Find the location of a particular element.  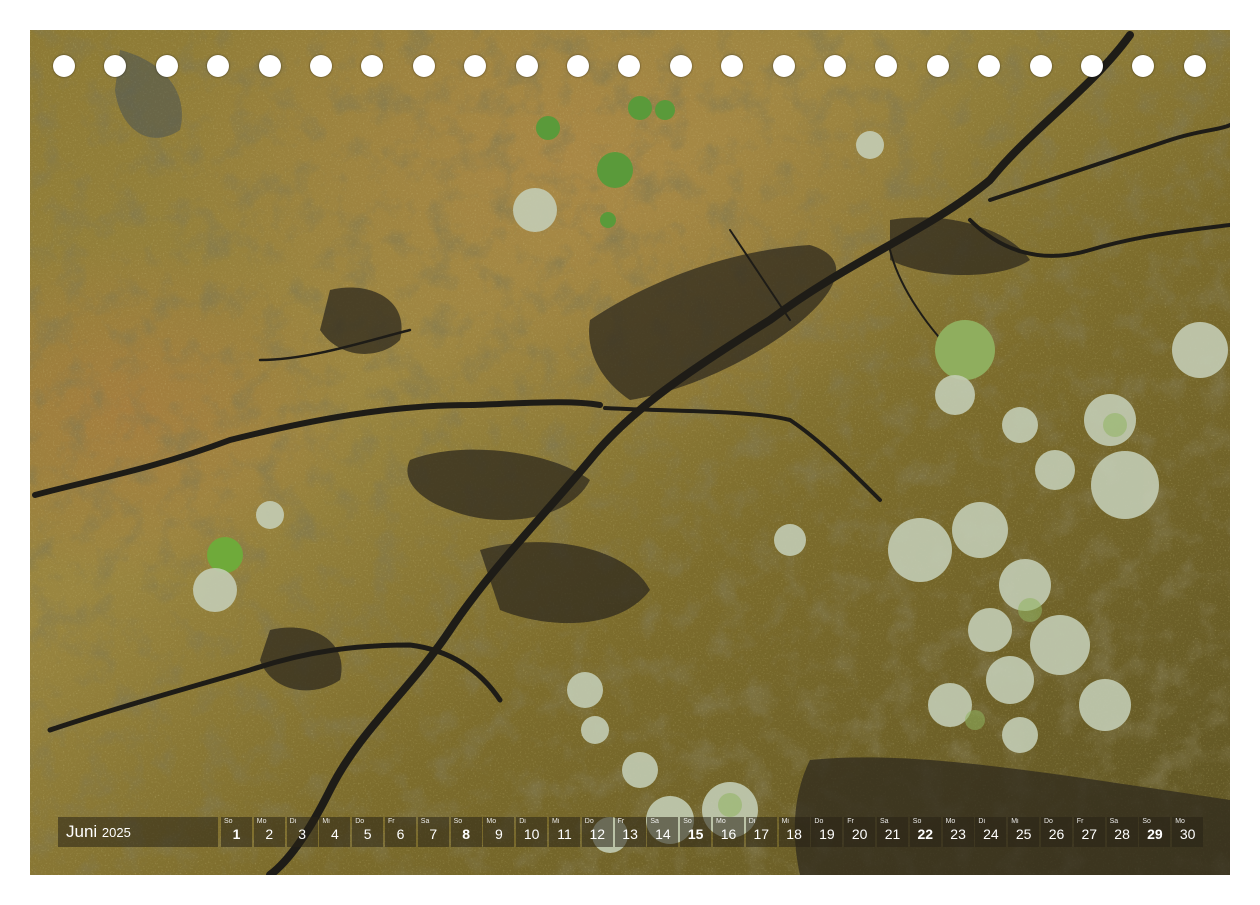

day-number: 21 is located at coordinates (892, 834).